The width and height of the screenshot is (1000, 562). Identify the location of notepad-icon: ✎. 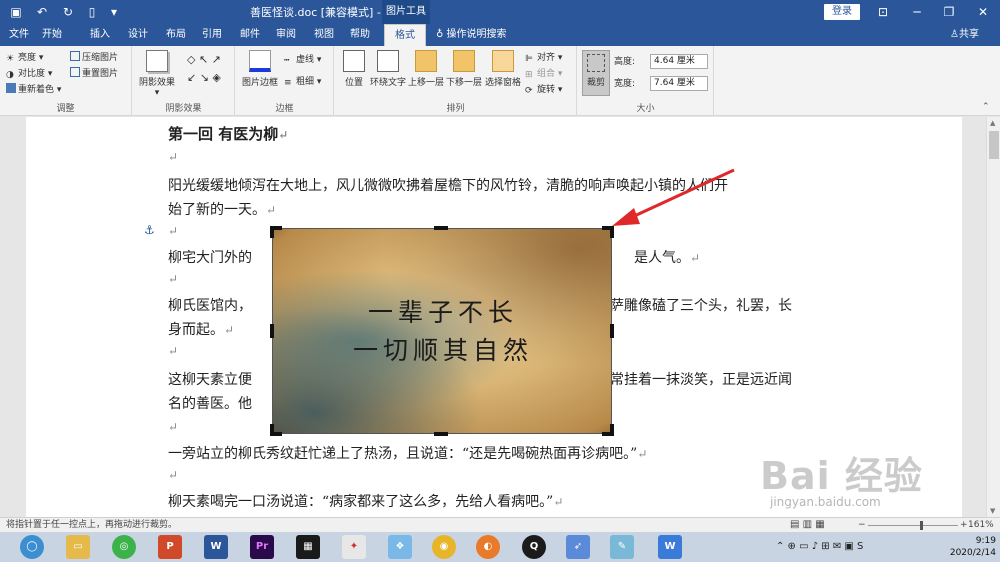
(622, 547).